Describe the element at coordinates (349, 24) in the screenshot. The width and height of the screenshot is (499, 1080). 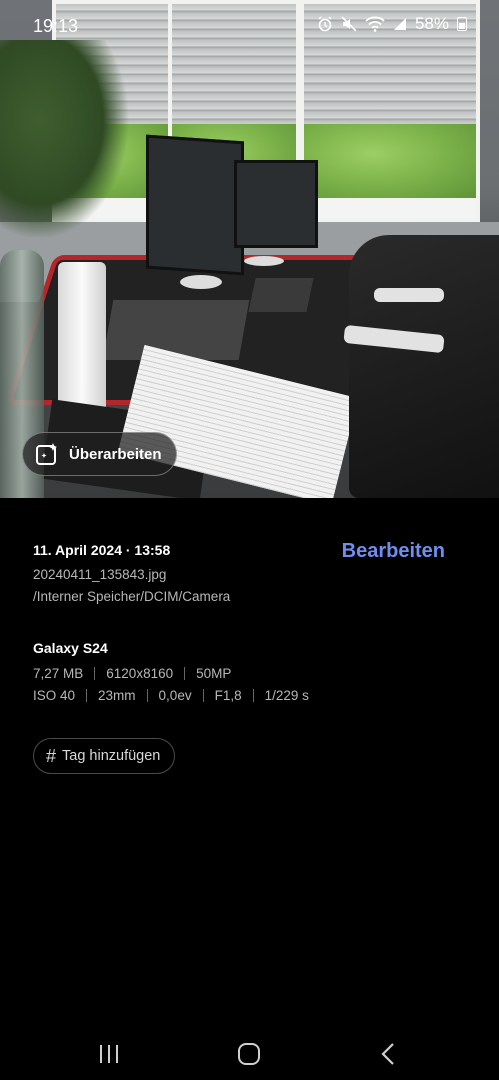
I see `mute-icon` at that location.